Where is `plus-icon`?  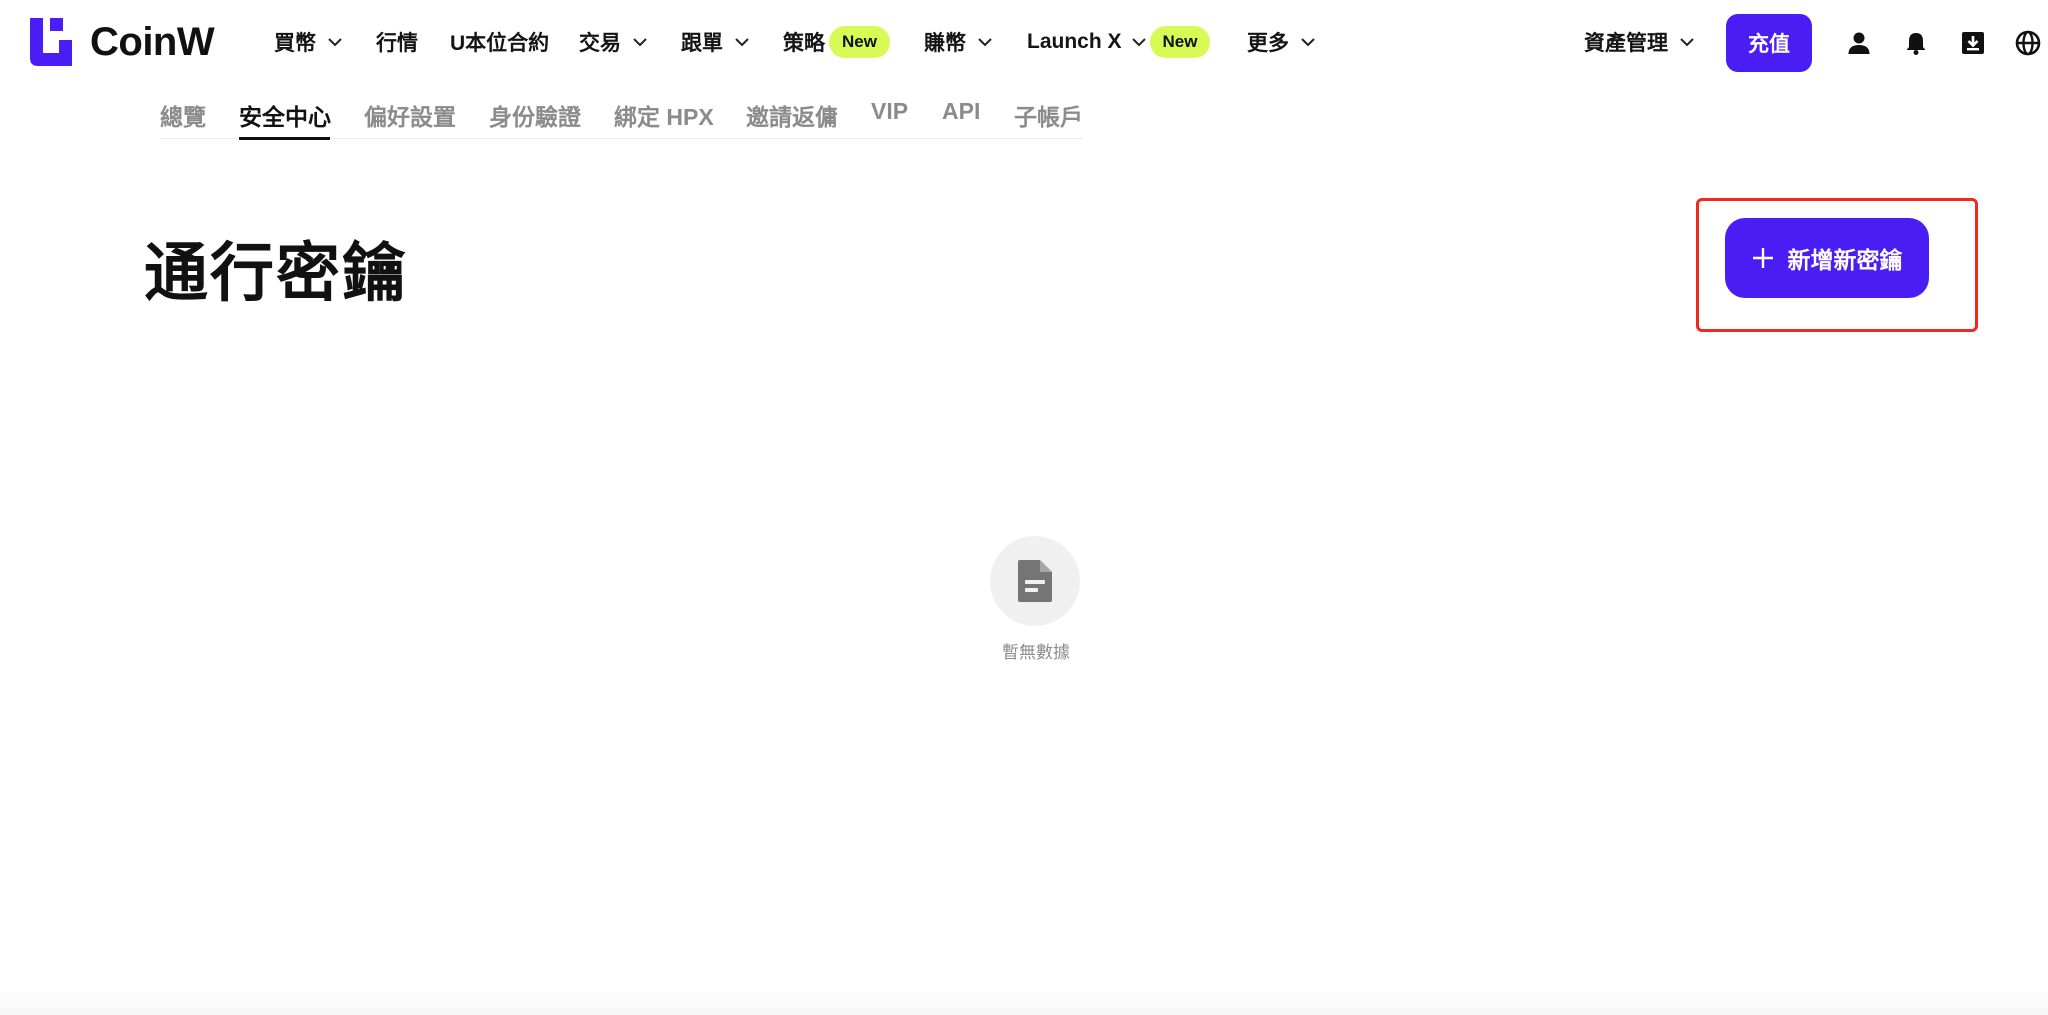 plus-icon is located at coordinates (1762, 258).